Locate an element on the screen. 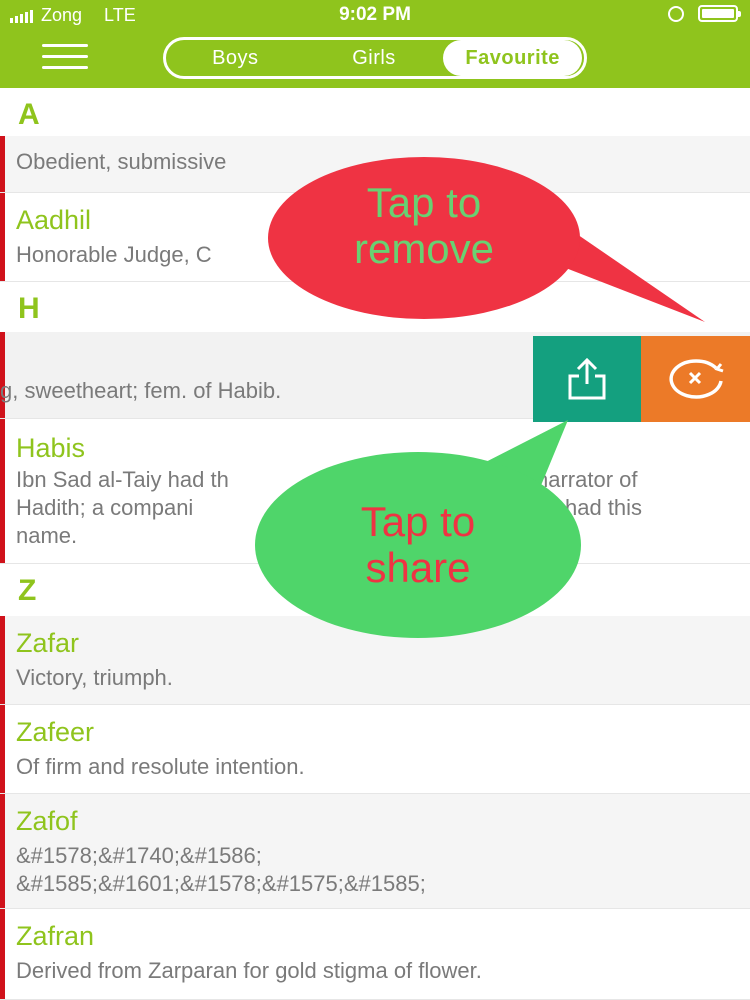 This screenshot has height=1000, width=750. share-callout-line1: Tap to is located at coordinates (418, 521).